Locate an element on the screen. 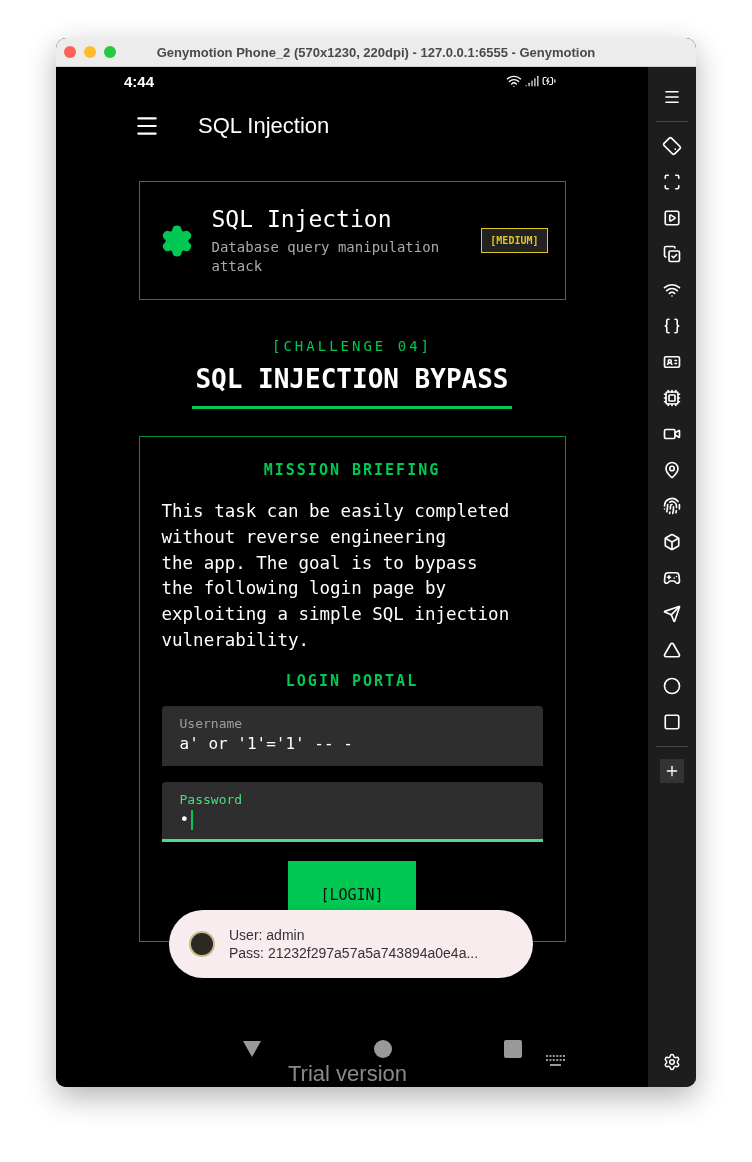 The image size is (752, 1162). card-title: SQL Injection is located at coordinates (302, 218).